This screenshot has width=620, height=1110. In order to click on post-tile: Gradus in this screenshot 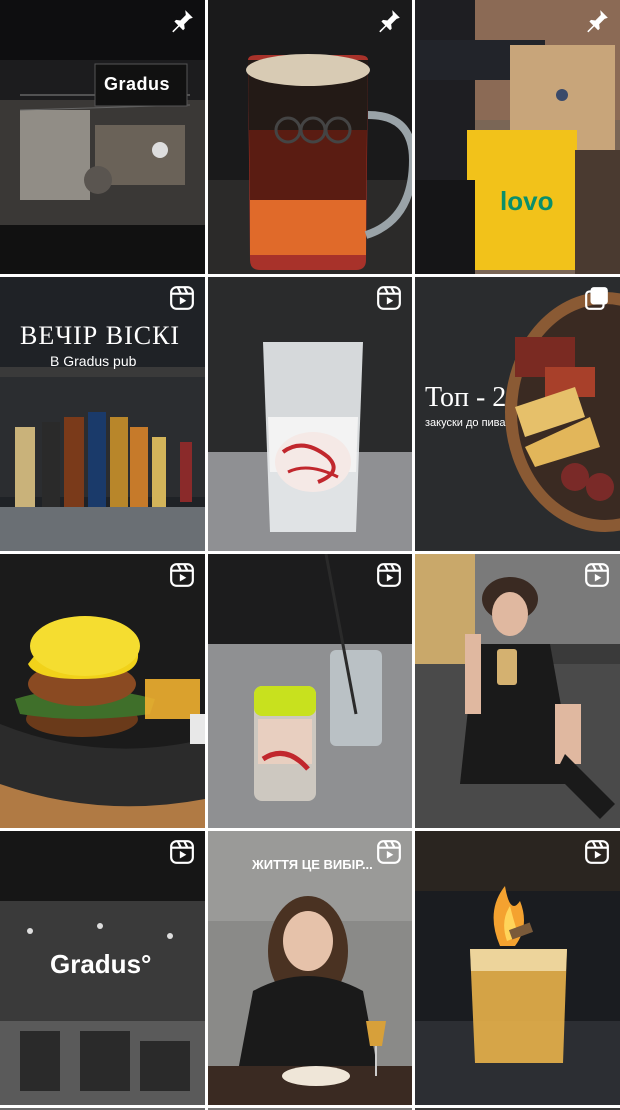, I will do `click(102, 137)`.